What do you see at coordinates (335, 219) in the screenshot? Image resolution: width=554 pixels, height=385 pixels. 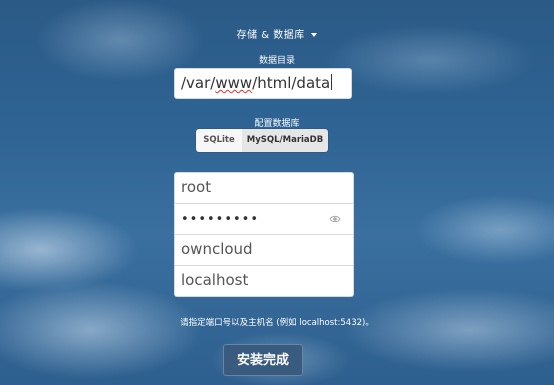 I see `eye-icon` at bounding box center [335, 219].